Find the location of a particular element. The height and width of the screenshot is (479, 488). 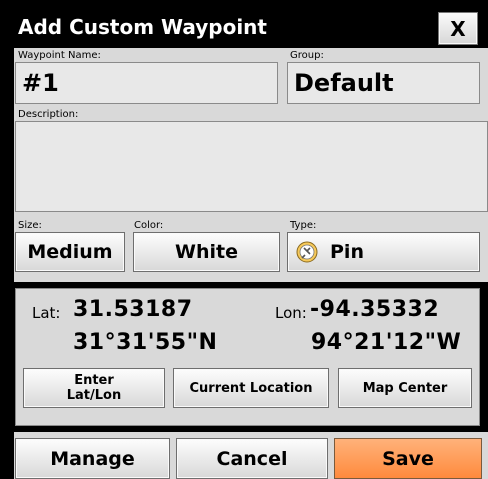

current-location-button: Current Location is located at coordinates (251, 388).